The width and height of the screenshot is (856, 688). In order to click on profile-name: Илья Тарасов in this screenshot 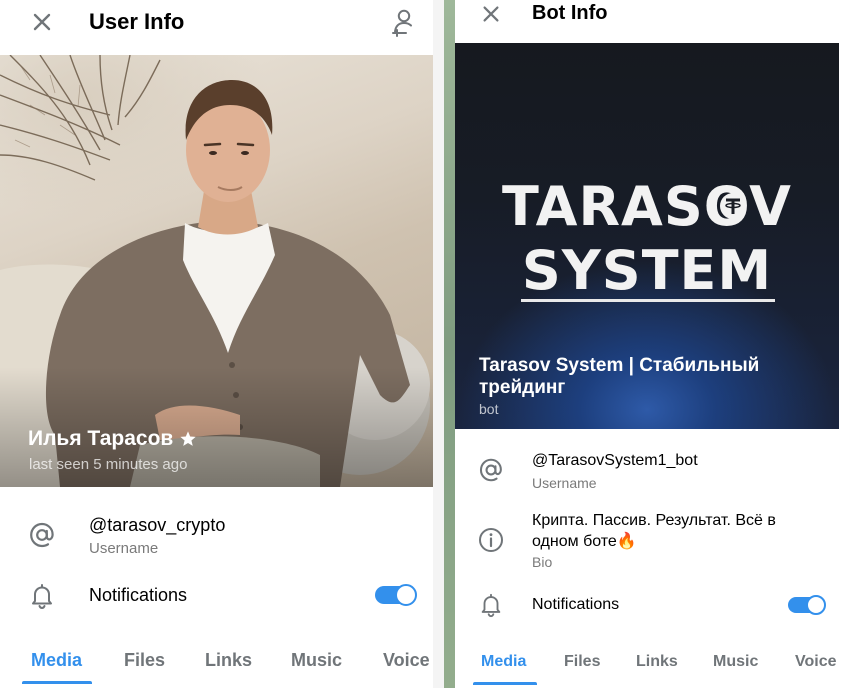, I will do `click(101, 438)`.